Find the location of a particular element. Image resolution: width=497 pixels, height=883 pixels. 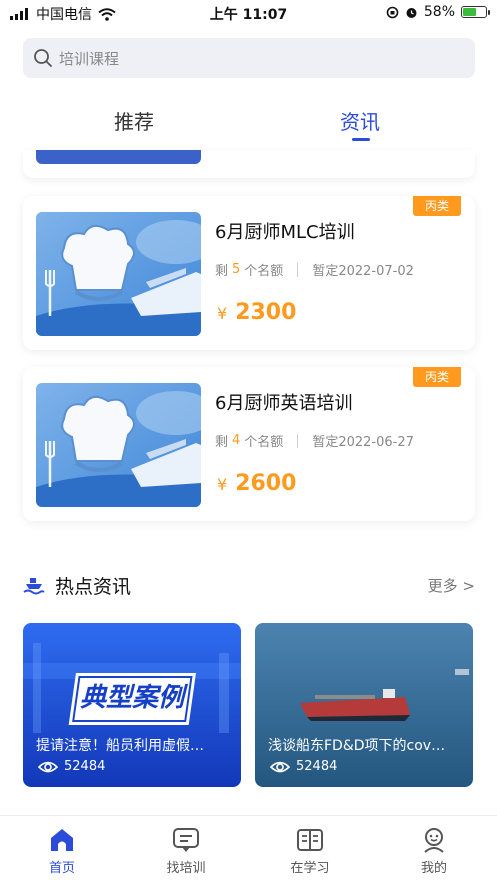

course-date: 暂定2022-06-27 is located at coordinates (363, 442).